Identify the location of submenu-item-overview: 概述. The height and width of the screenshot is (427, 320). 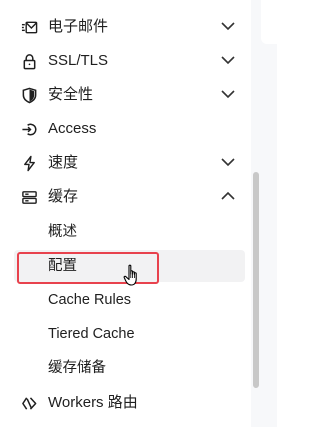
(129, 232).